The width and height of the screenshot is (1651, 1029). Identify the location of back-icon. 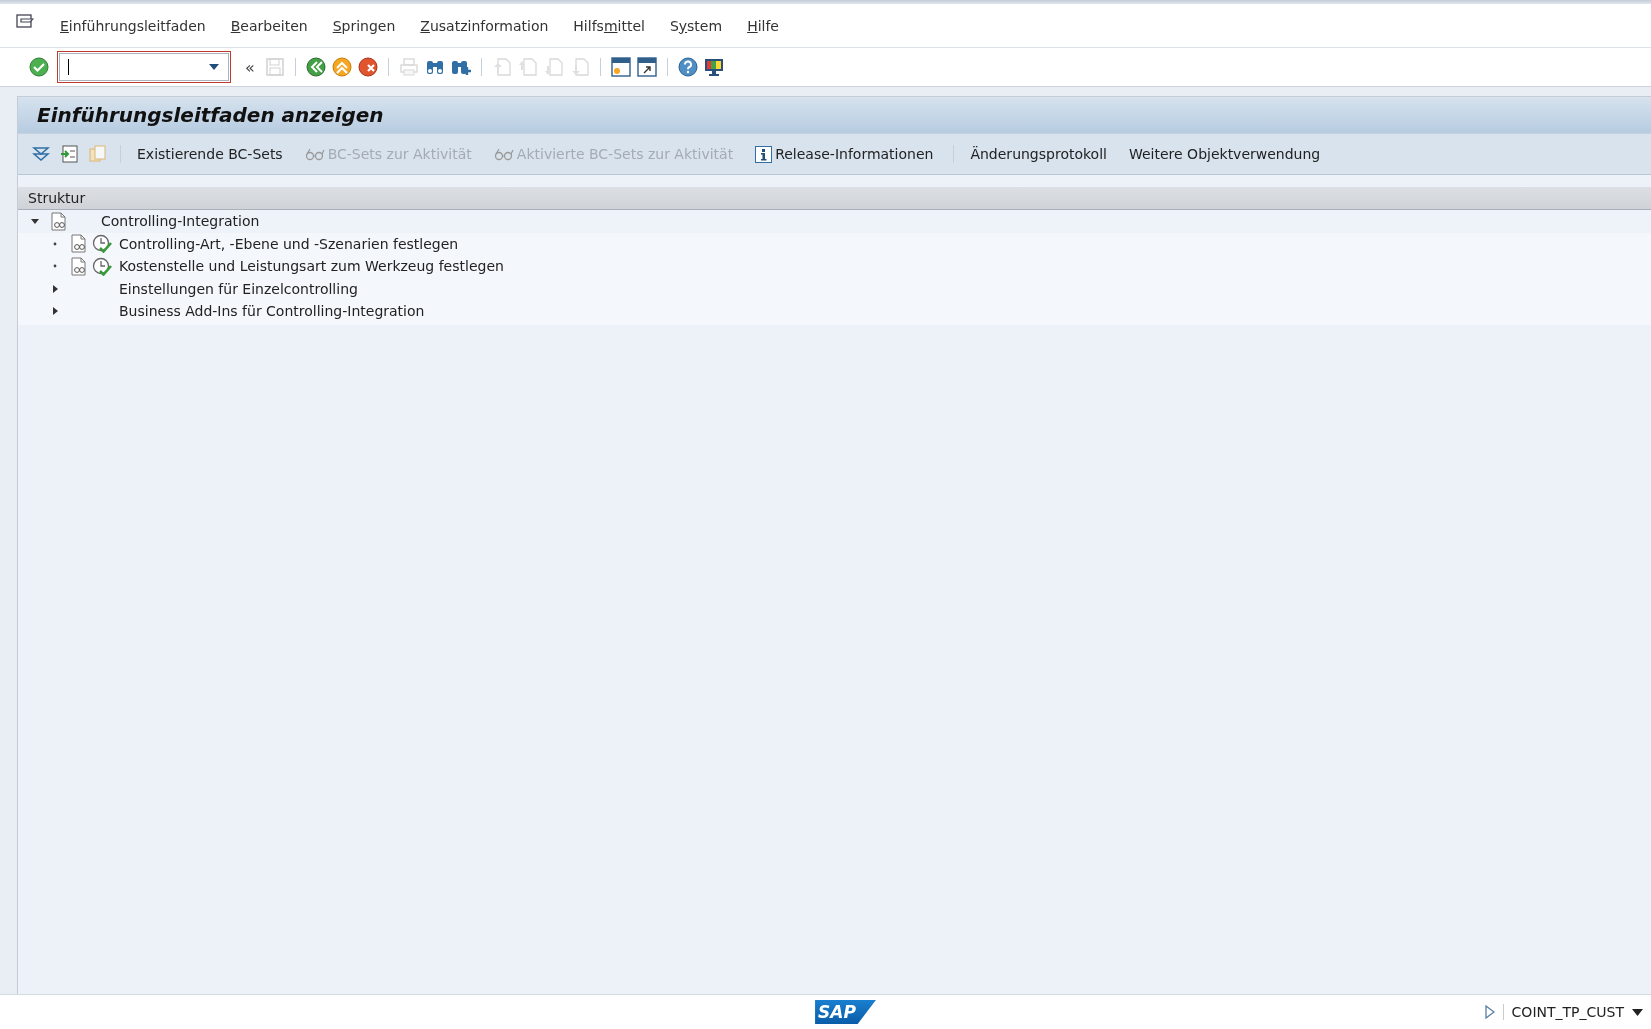
(315, 67).